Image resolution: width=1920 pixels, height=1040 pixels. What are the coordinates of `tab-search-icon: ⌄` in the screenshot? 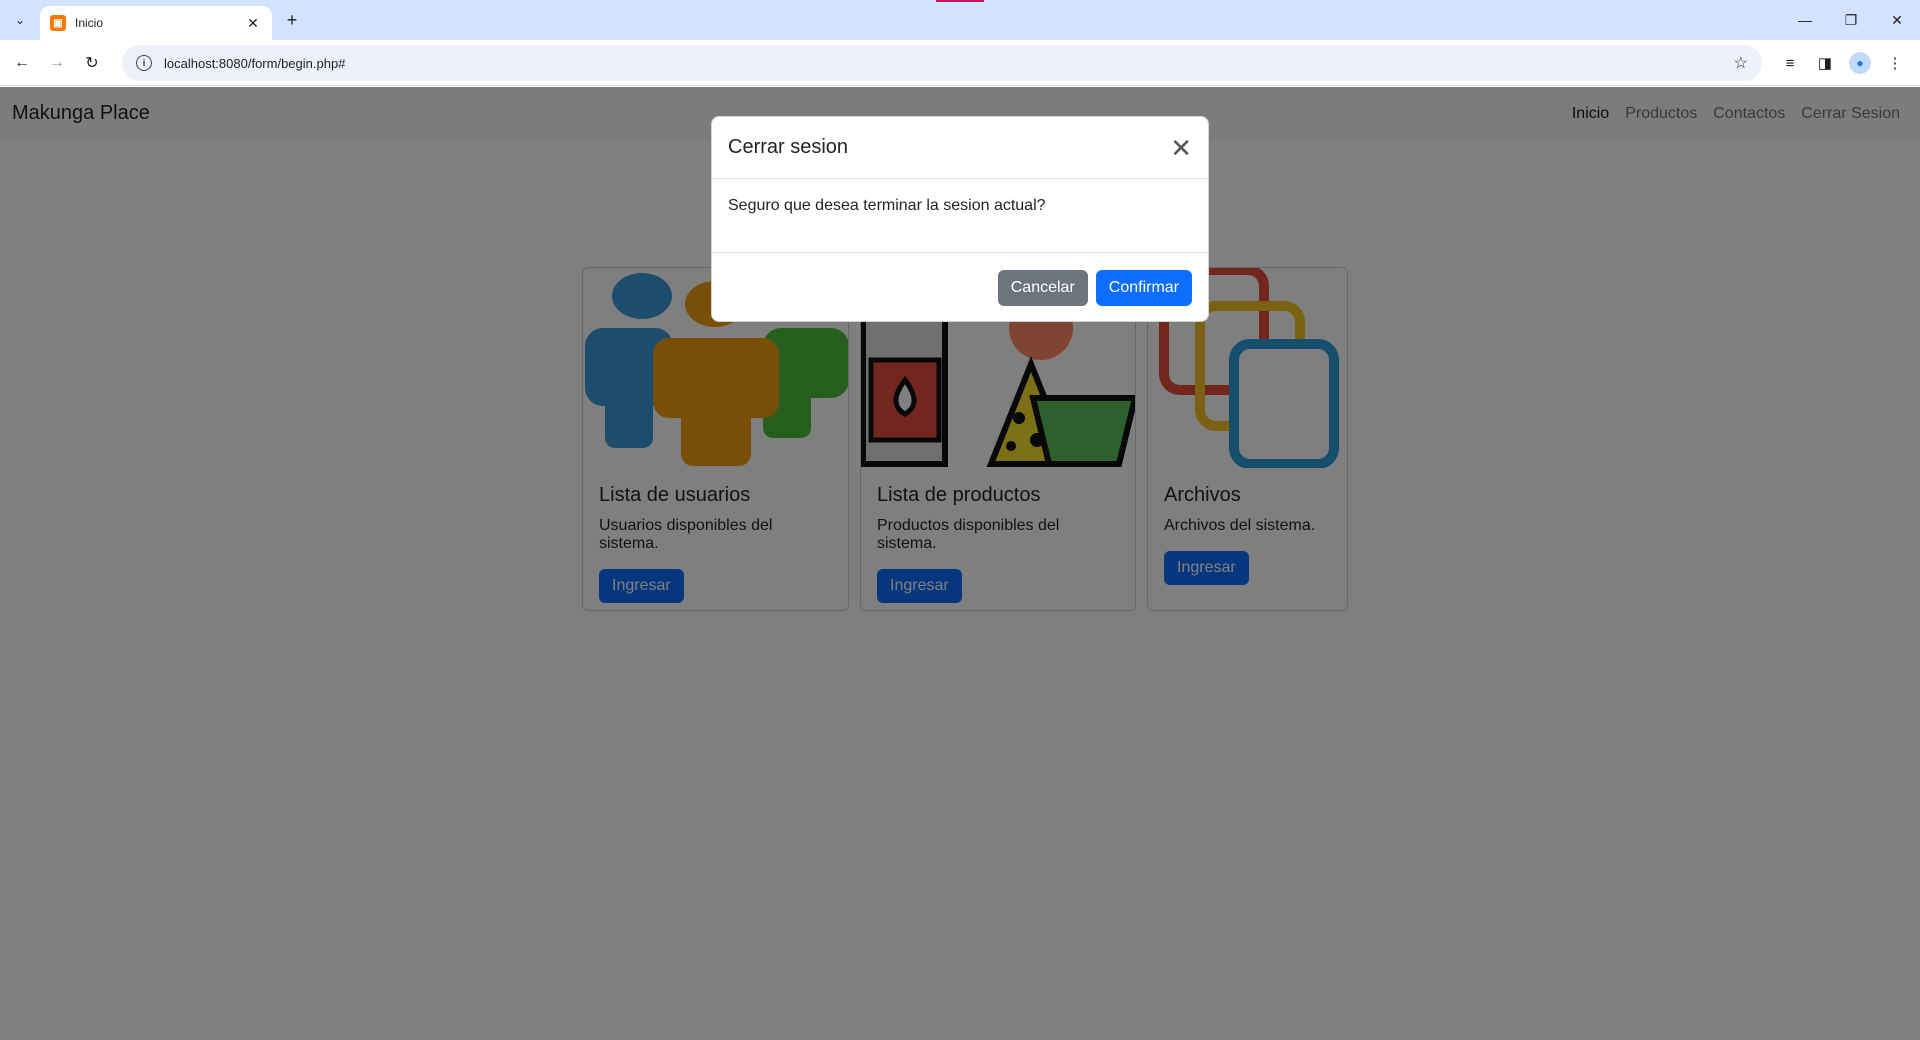 It's located at (20, 20).